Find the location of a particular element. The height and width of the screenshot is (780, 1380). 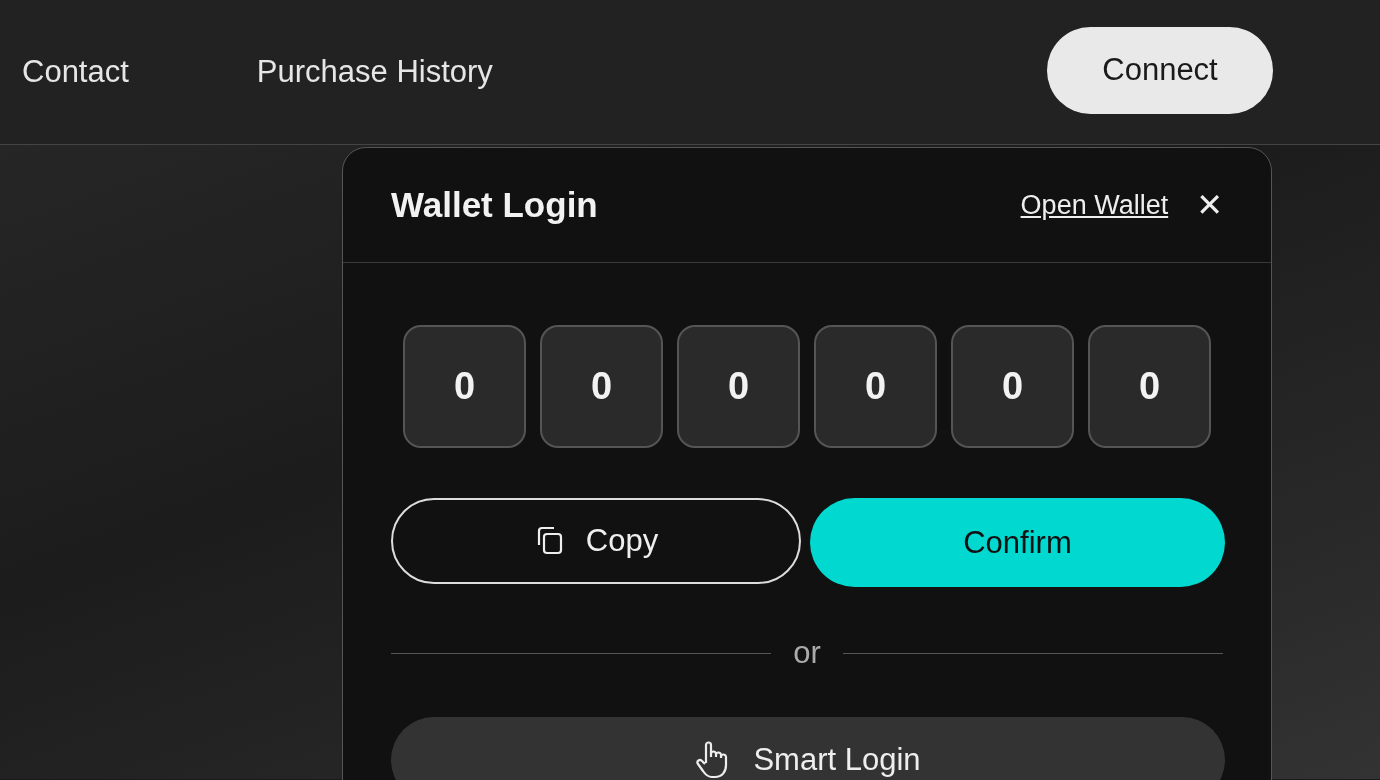

confirm-button: Confirm is located at coordinates (1017, 542).